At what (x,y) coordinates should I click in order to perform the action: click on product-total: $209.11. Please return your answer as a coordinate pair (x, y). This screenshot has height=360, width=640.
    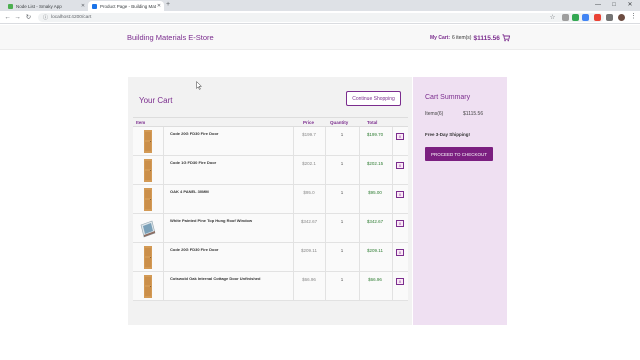
    Looking at the image, I should click on (375, 250).